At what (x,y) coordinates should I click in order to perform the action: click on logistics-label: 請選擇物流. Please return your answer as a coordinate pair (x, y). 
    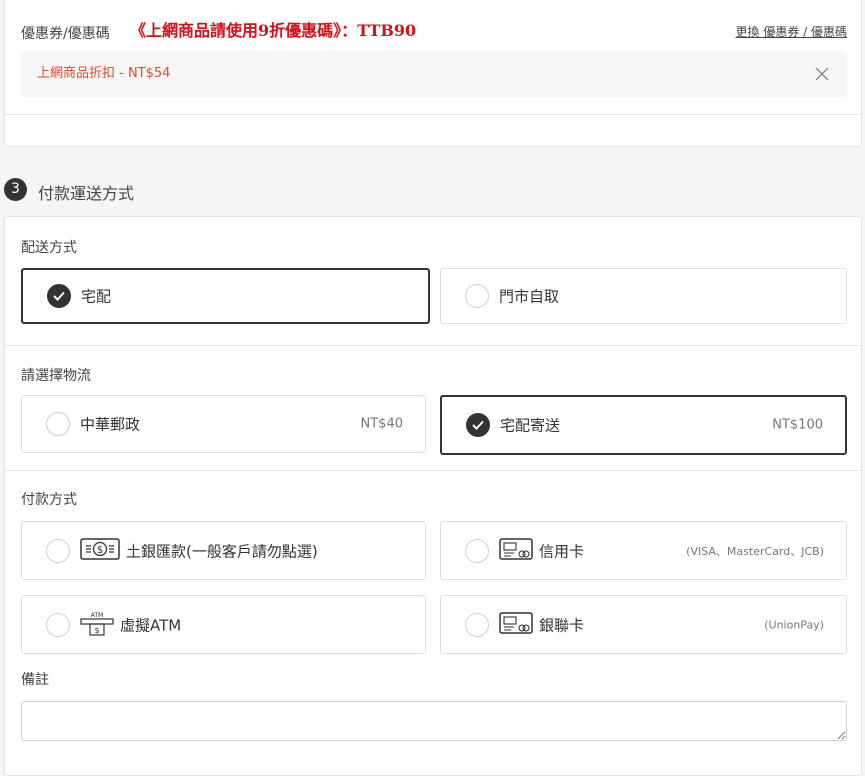
    Looking at the image, I should click on (56, 376).